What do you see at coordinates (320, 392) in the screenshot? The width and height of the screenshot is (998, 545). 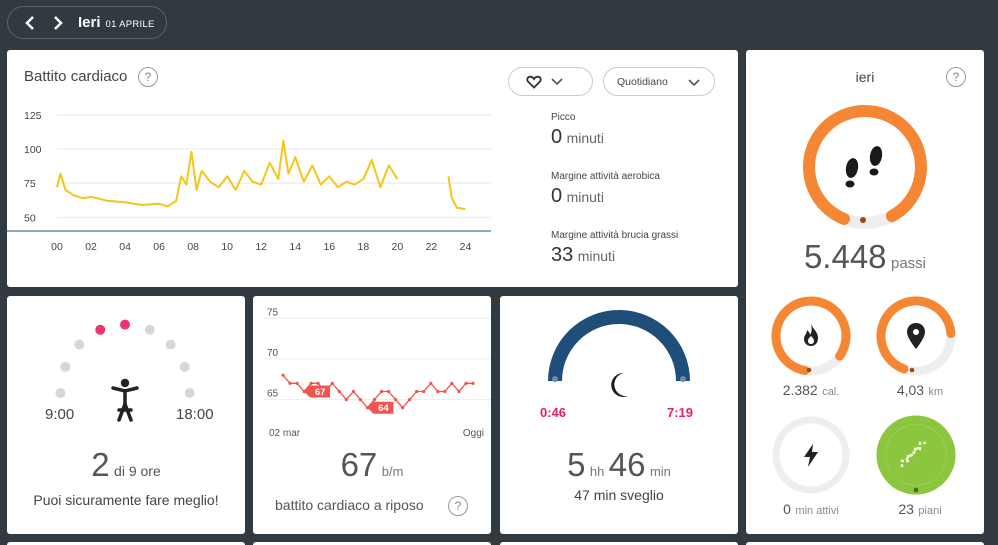 I see `flag-high-label: 67` at bounding box center [320, 392].